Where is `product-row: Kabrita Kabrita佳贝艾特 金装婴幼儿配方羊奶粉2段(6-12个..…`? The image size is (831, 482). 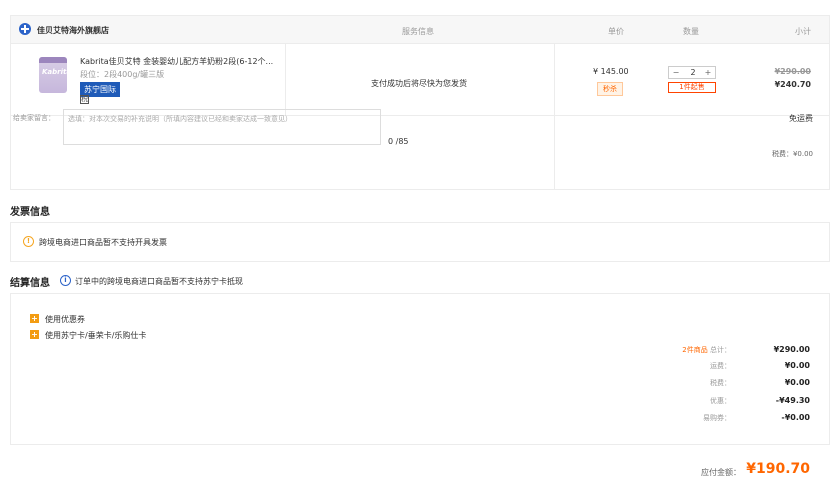
product-row: Kabrita Kabrita佳贝艾特 金装婴幼儿配方羊奶粉2段(6-12个..… is located at coordinates (420, 80).